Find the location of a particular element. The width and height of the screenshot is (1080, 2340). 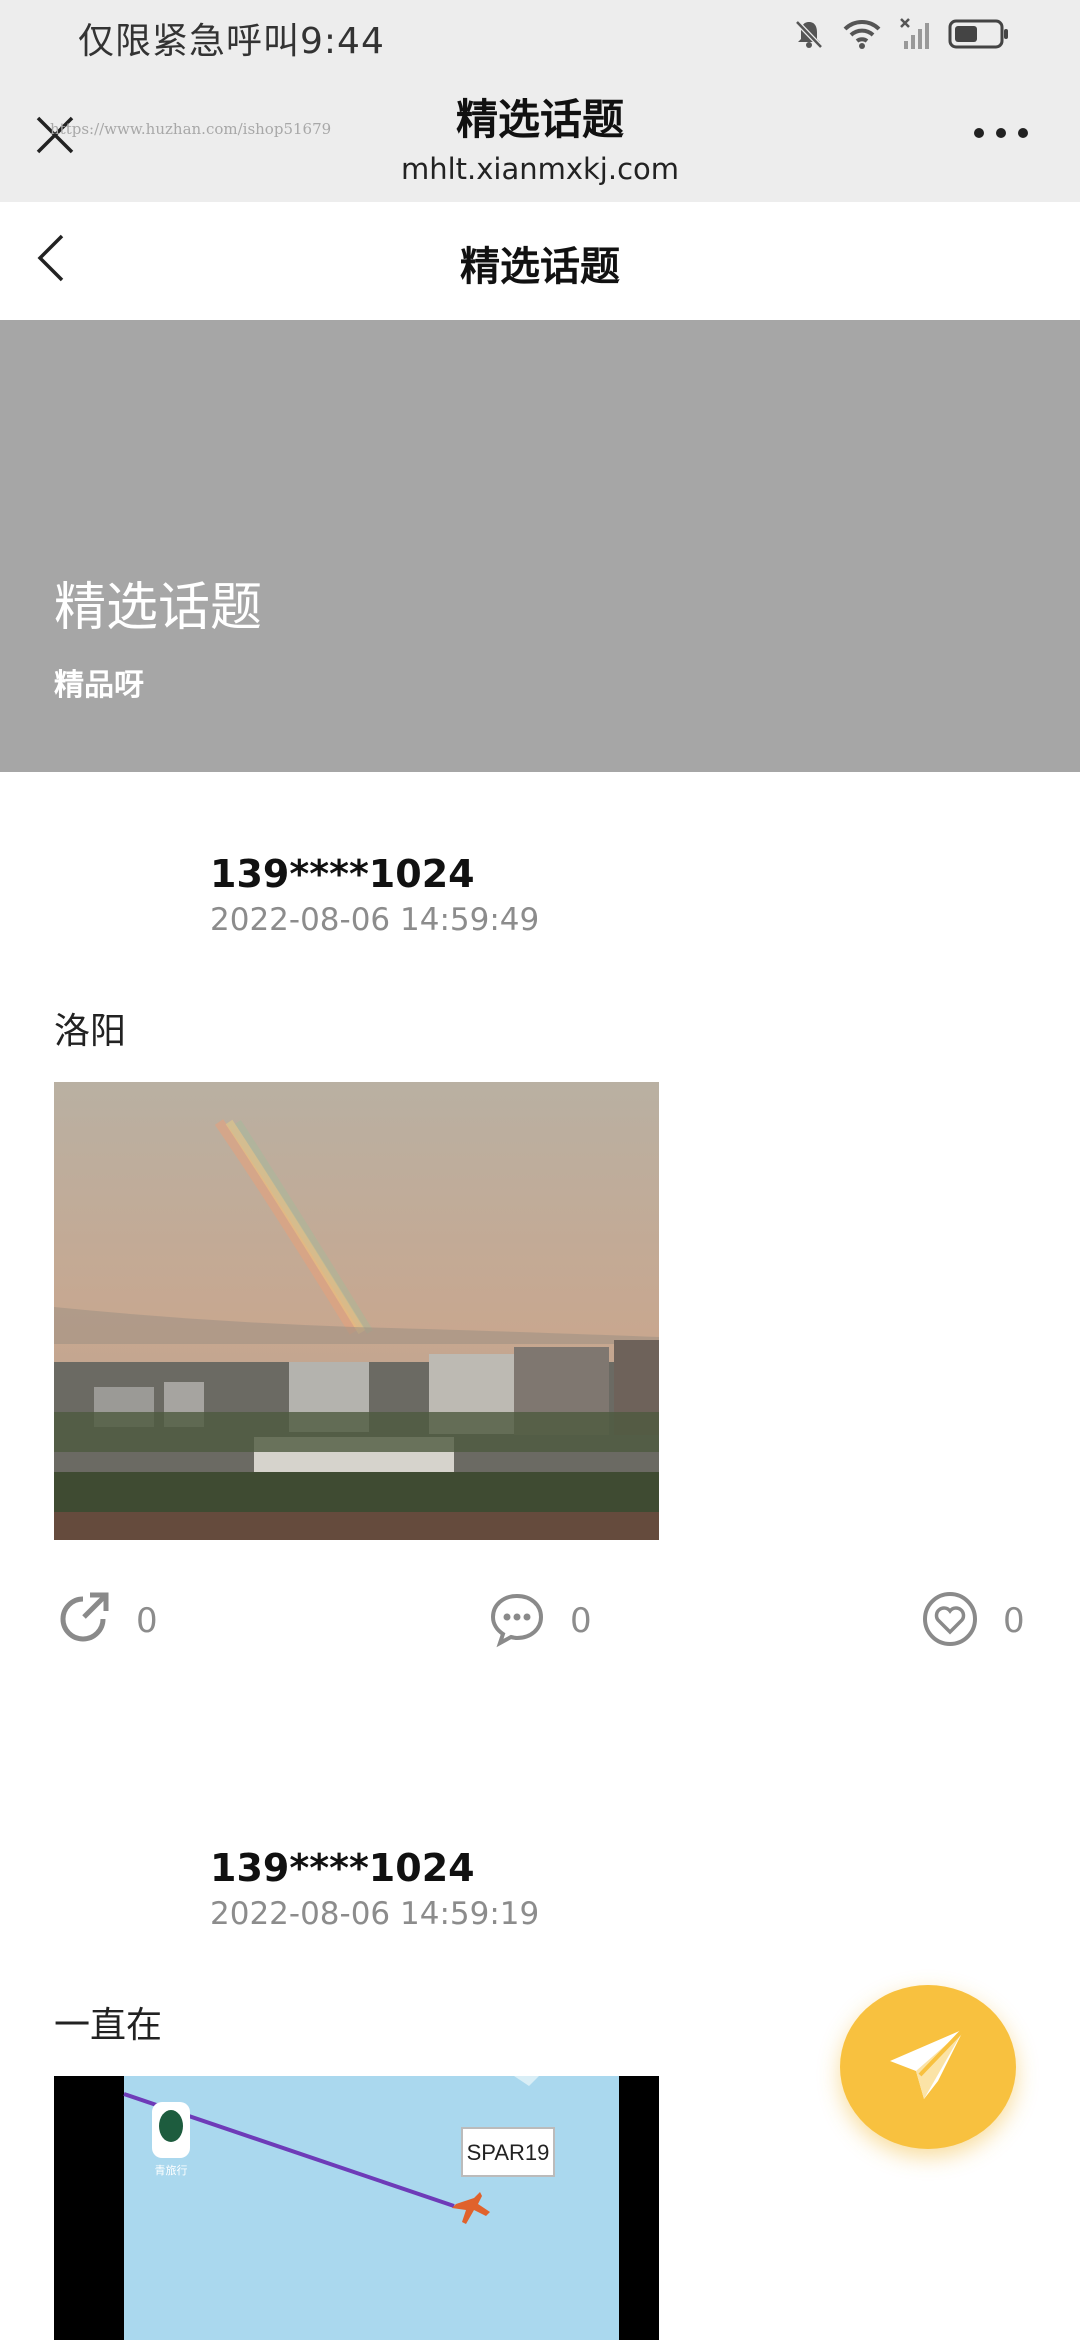

signal-off-icon is located at coordinates (915, 34).